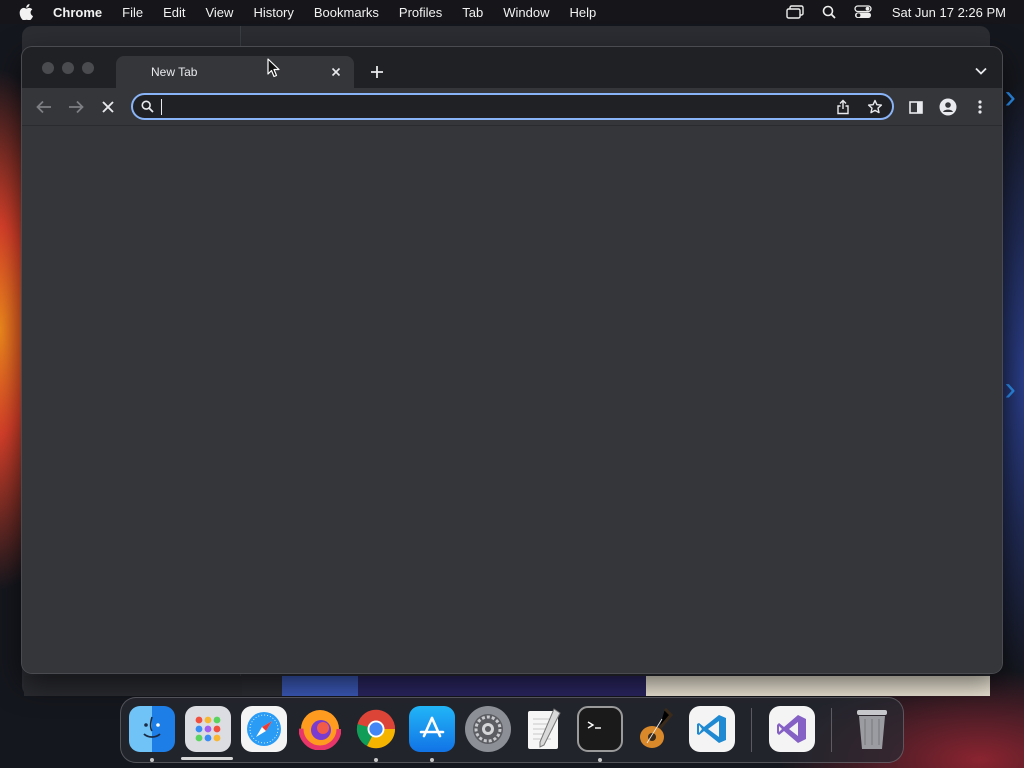 The width and height of the screenshot is (1024, 768). I want to click on zoom-window-button, so click(88, 68).